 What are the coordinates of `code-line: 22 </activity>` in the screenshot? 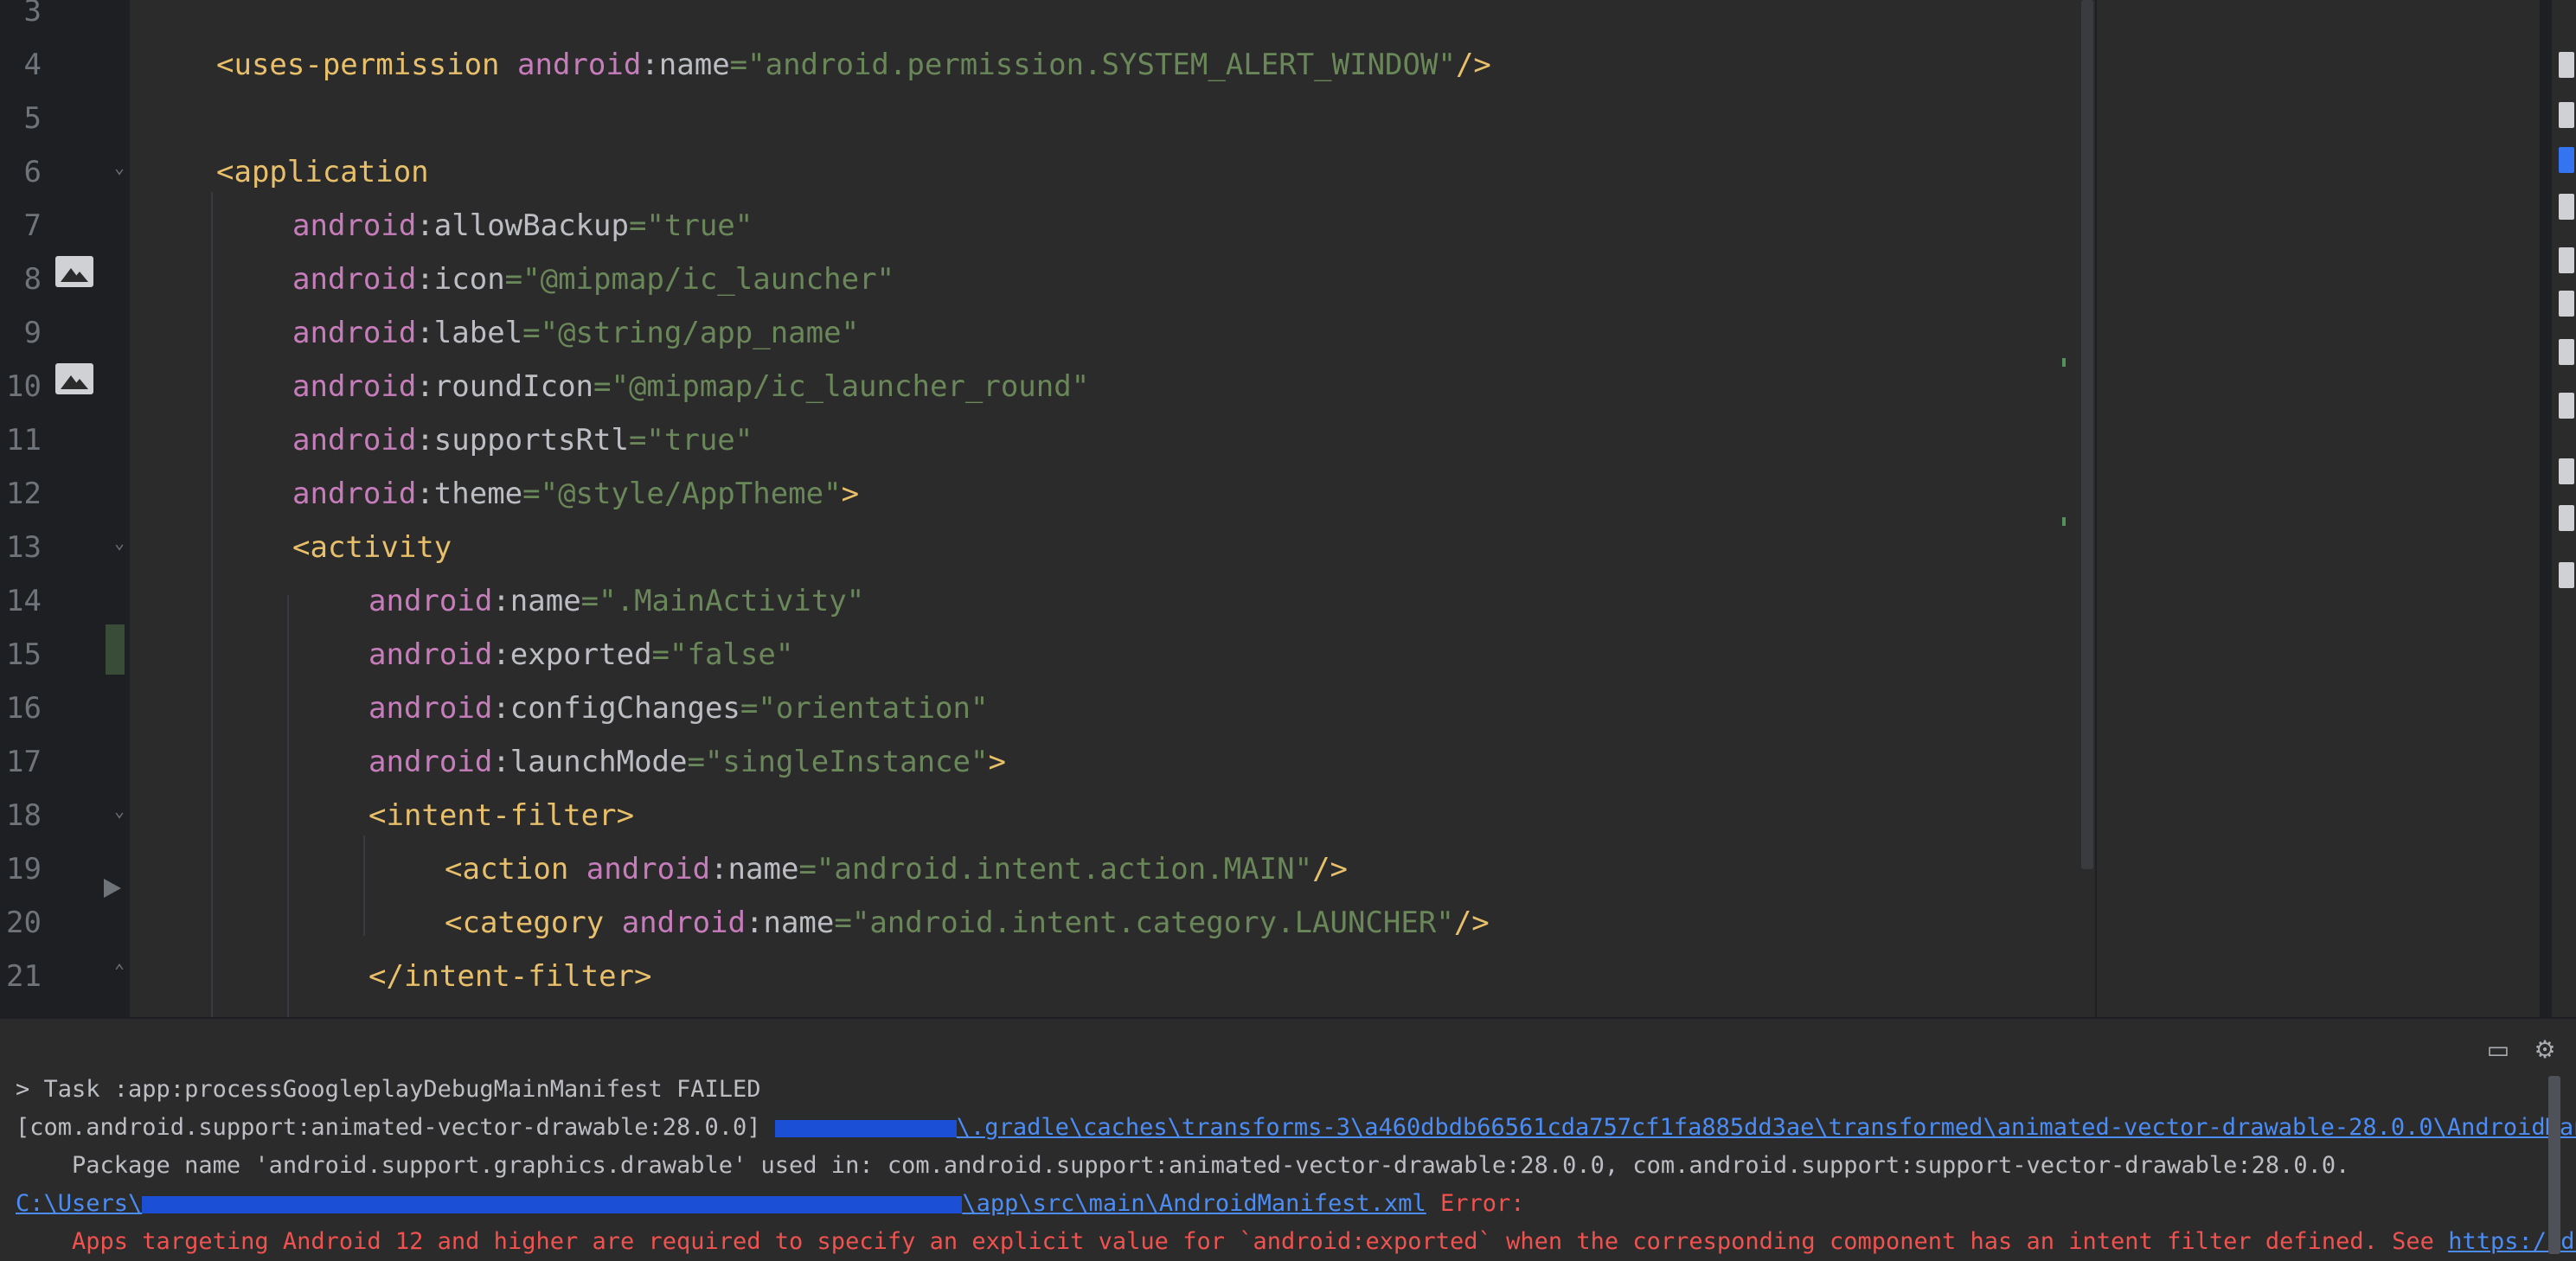 It's located at (1047, 1010).